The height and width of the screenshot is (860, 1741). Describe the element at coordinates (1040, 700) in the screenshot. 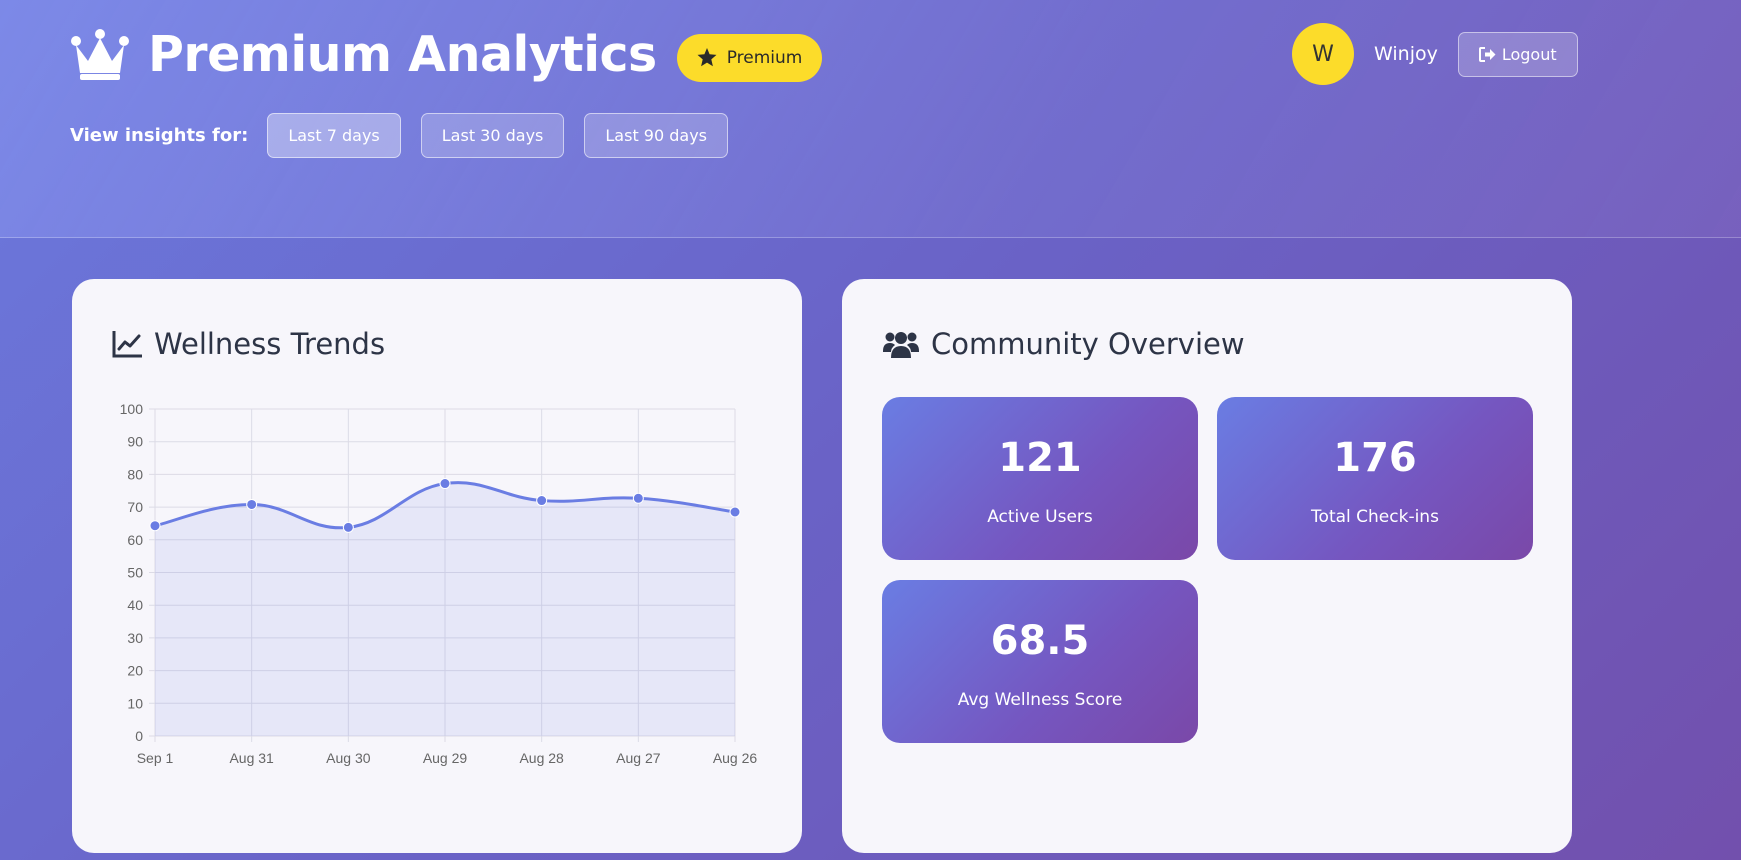

I see `stat-label: Avg Wellness Score` at that location.